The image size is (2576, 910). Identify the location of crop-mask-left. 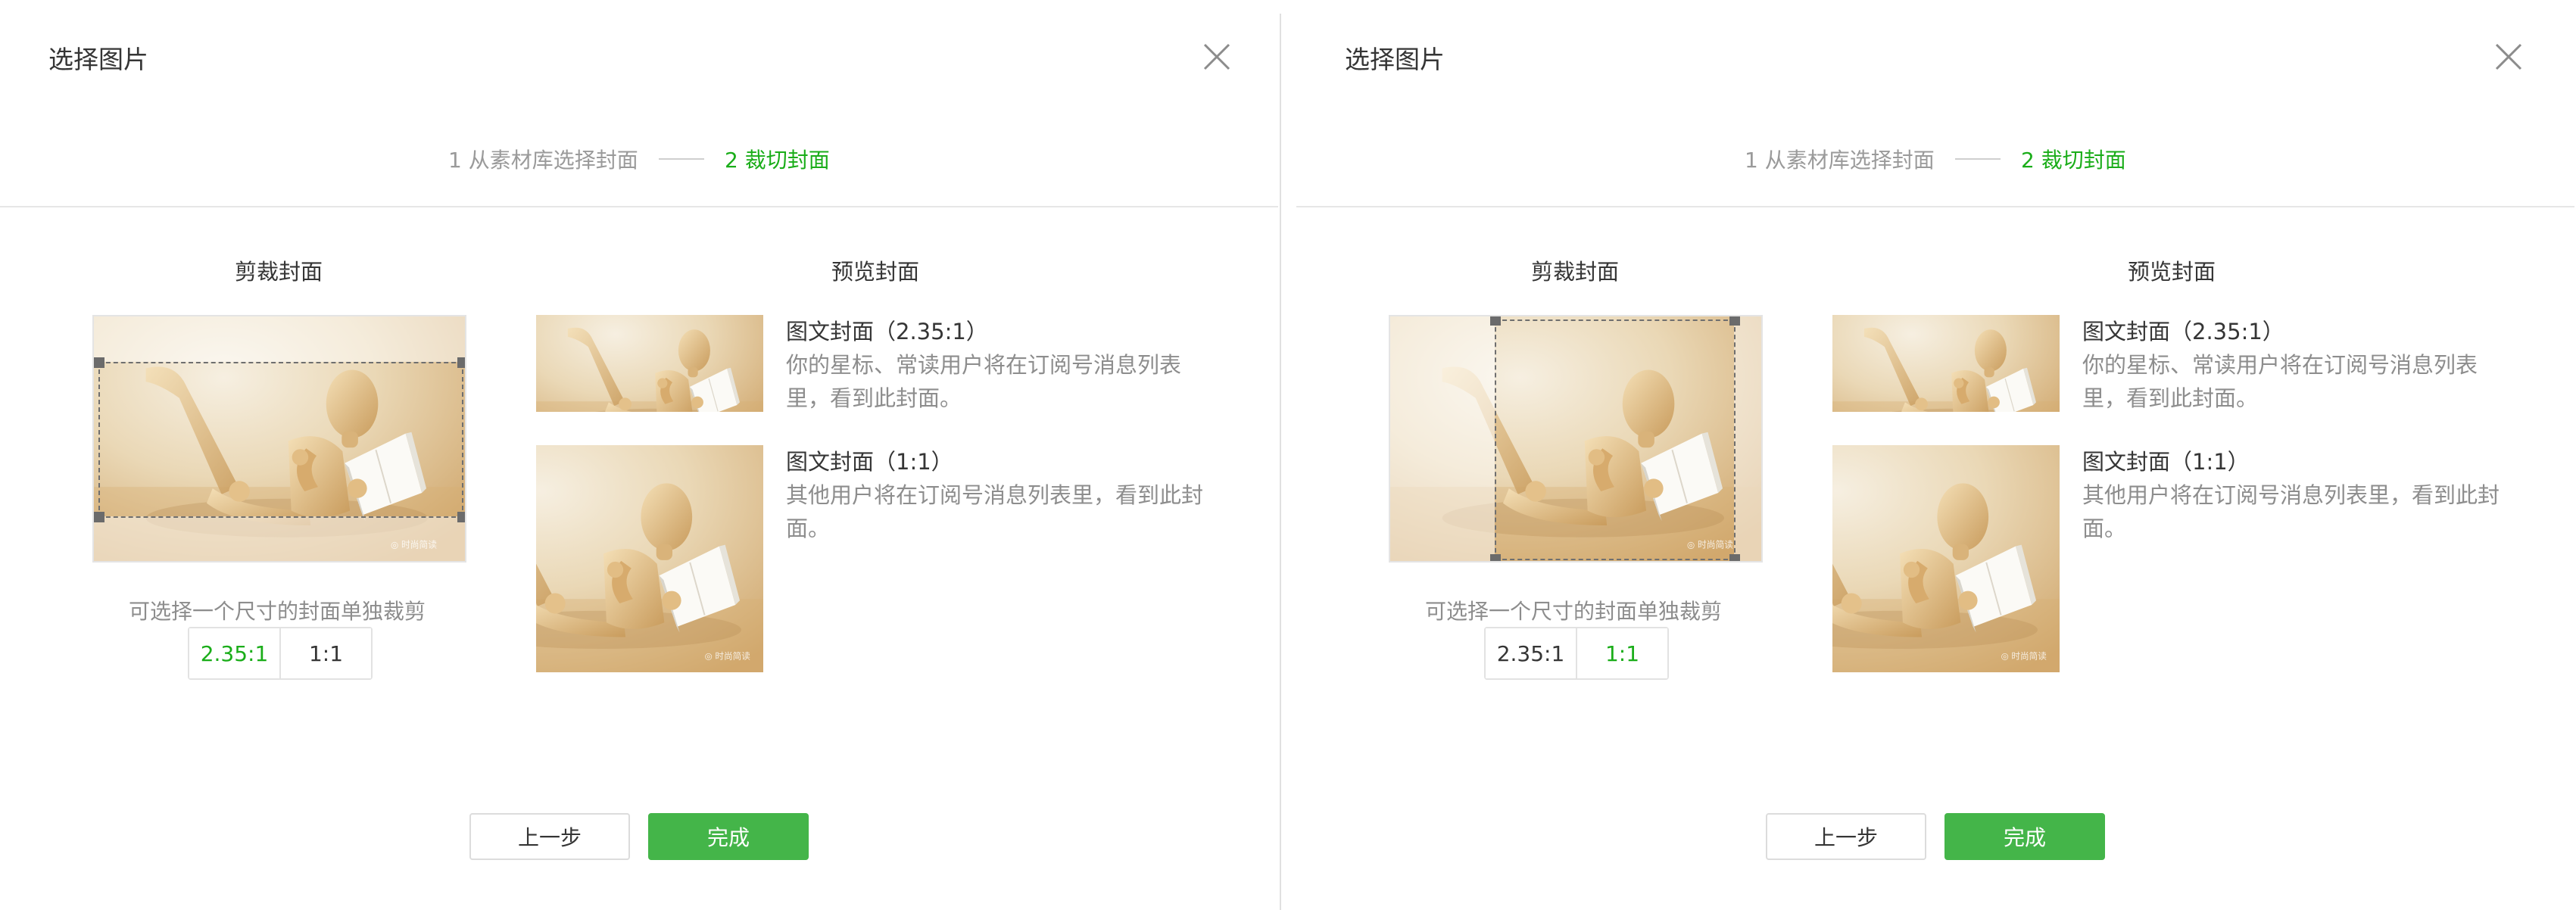
(1442, 438).